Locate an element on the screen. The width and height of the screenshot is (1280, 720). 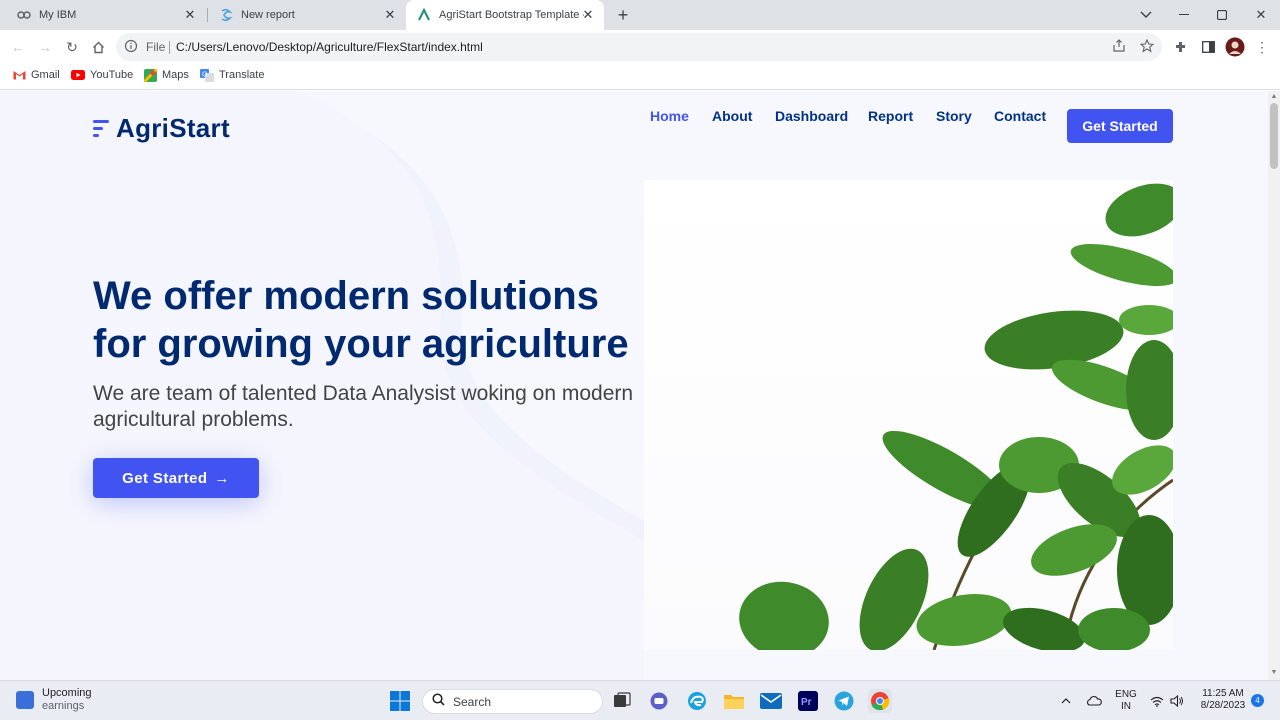
bookmark-translate: G Translate is located at coordinates (232, 75).